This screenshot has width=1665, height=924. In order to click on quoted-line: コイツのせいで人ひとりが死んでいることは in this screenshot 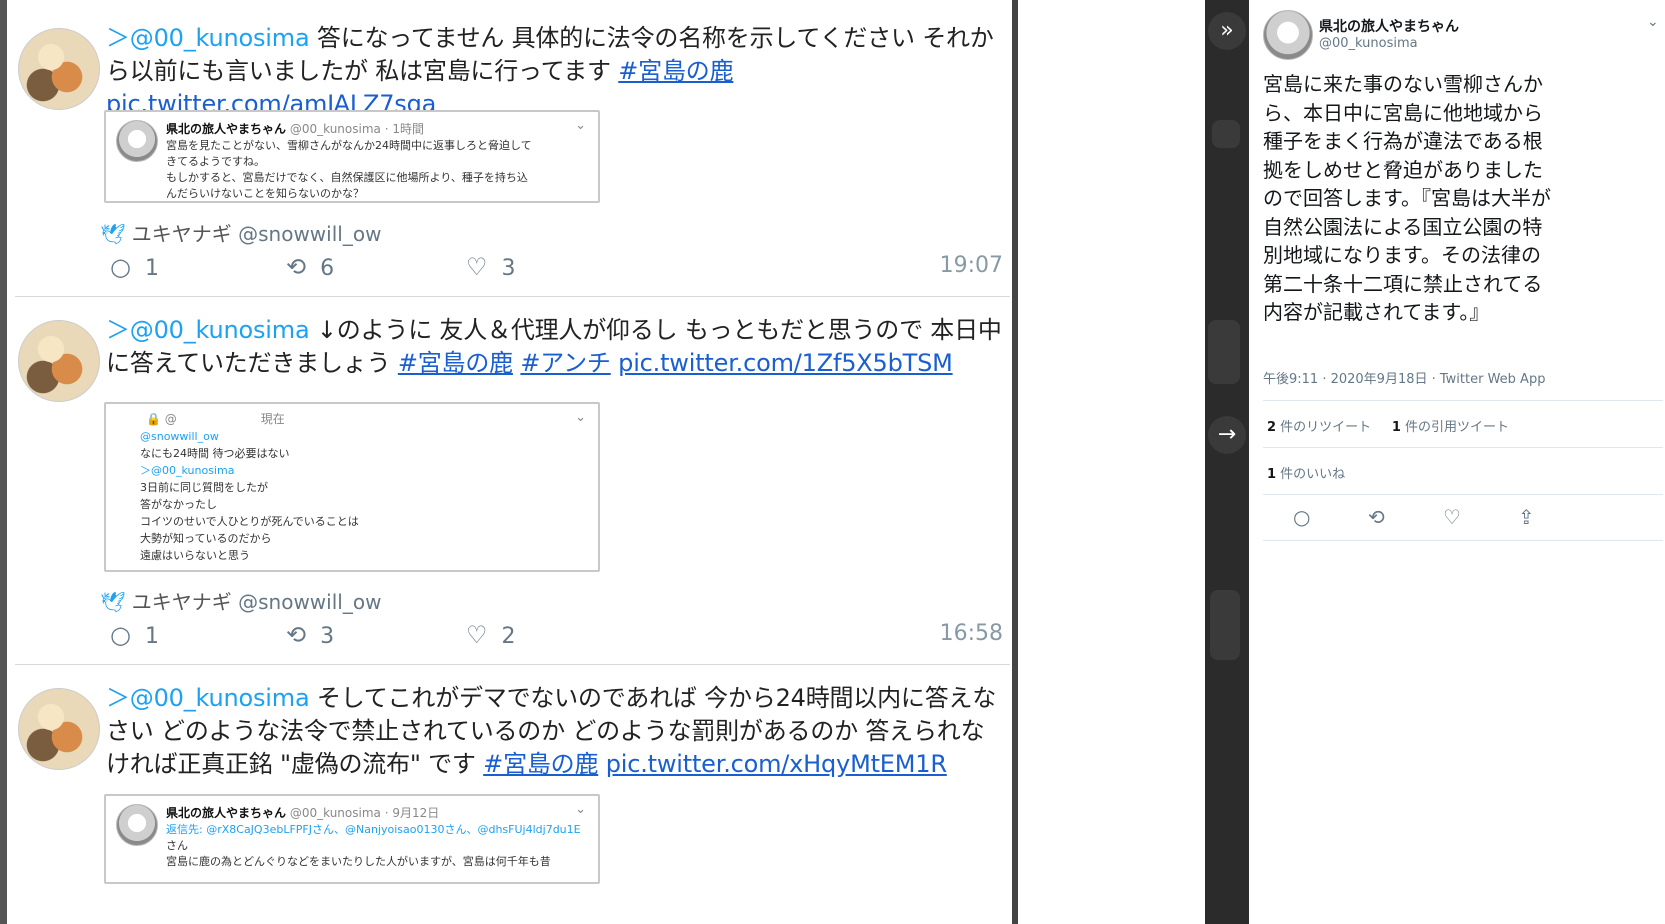, I will do `click(249, 521)`.